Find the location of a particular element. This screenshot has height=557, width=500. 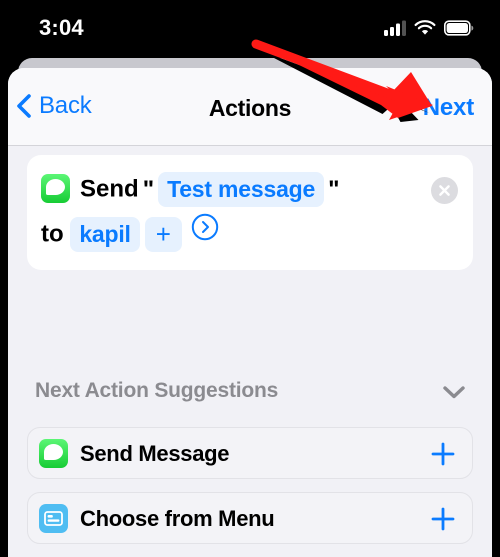

chevron-down-icon is located at coordinates (454, 394).